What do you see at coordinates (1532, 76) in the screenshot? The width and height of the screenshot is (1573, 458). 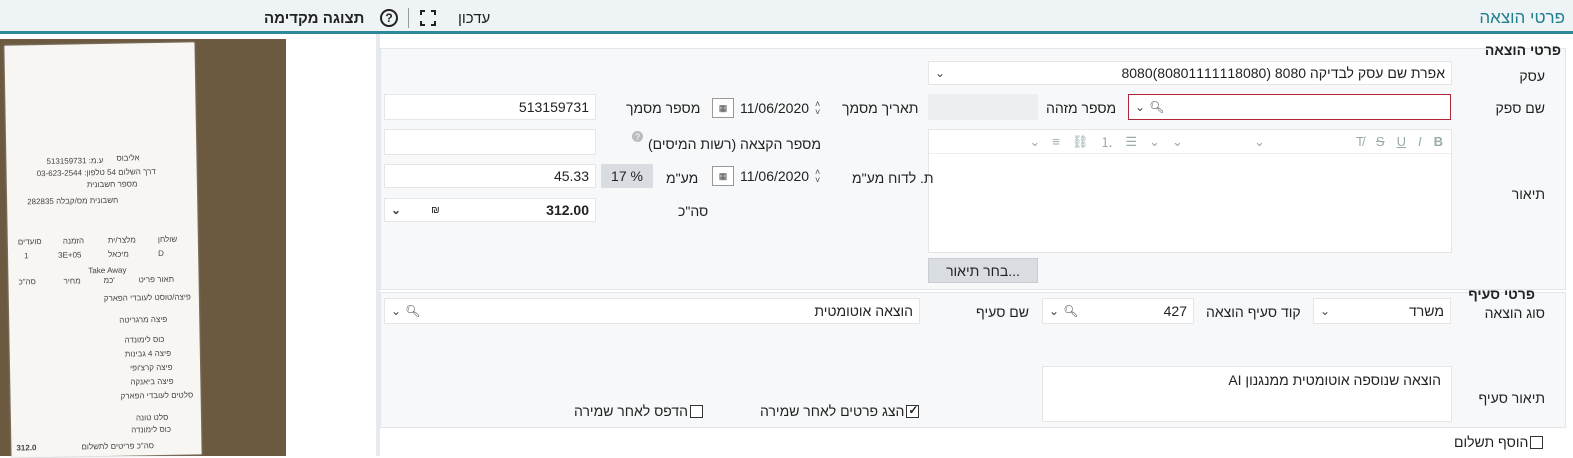 I see `business-label: עסק` at bounding box center [1532, 76].